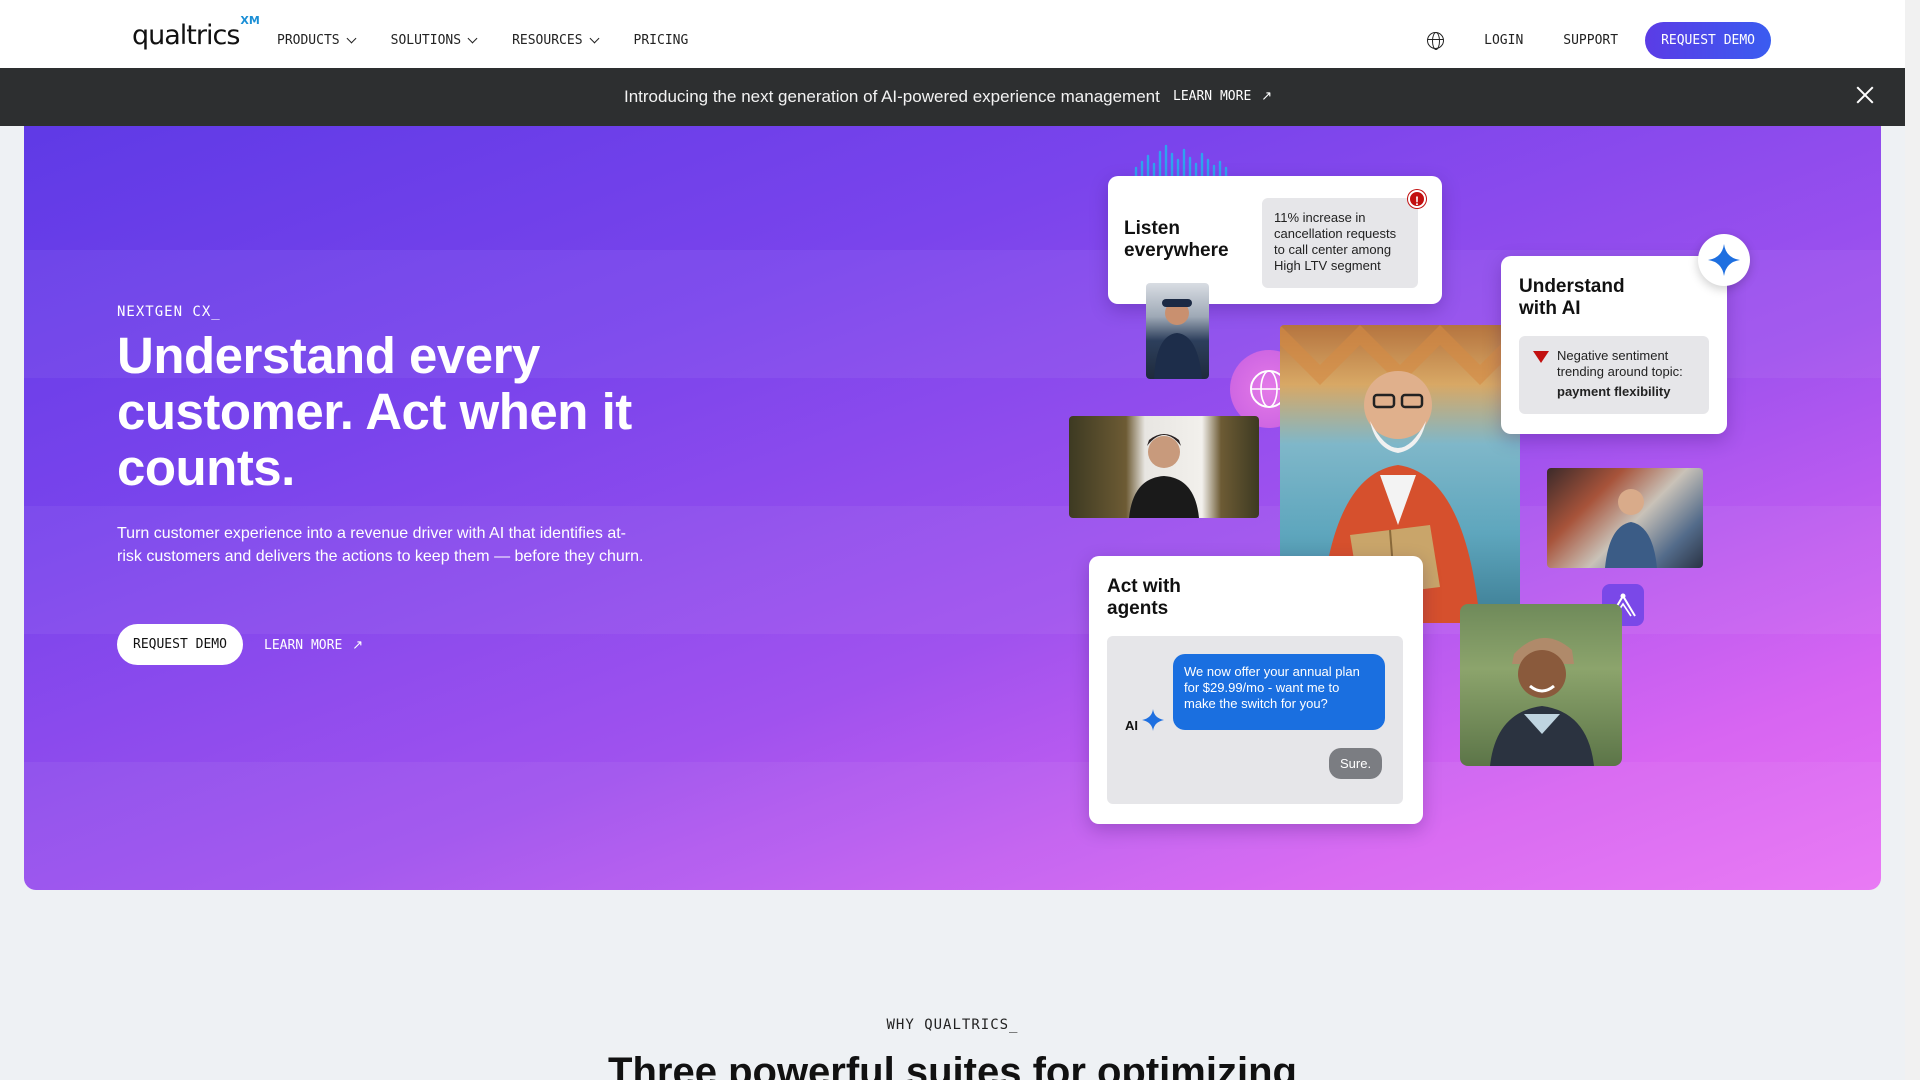 This screenshot has width=1920, height=1080. I want to click on user-reply-bubble: Sure., so click(1356, 763).